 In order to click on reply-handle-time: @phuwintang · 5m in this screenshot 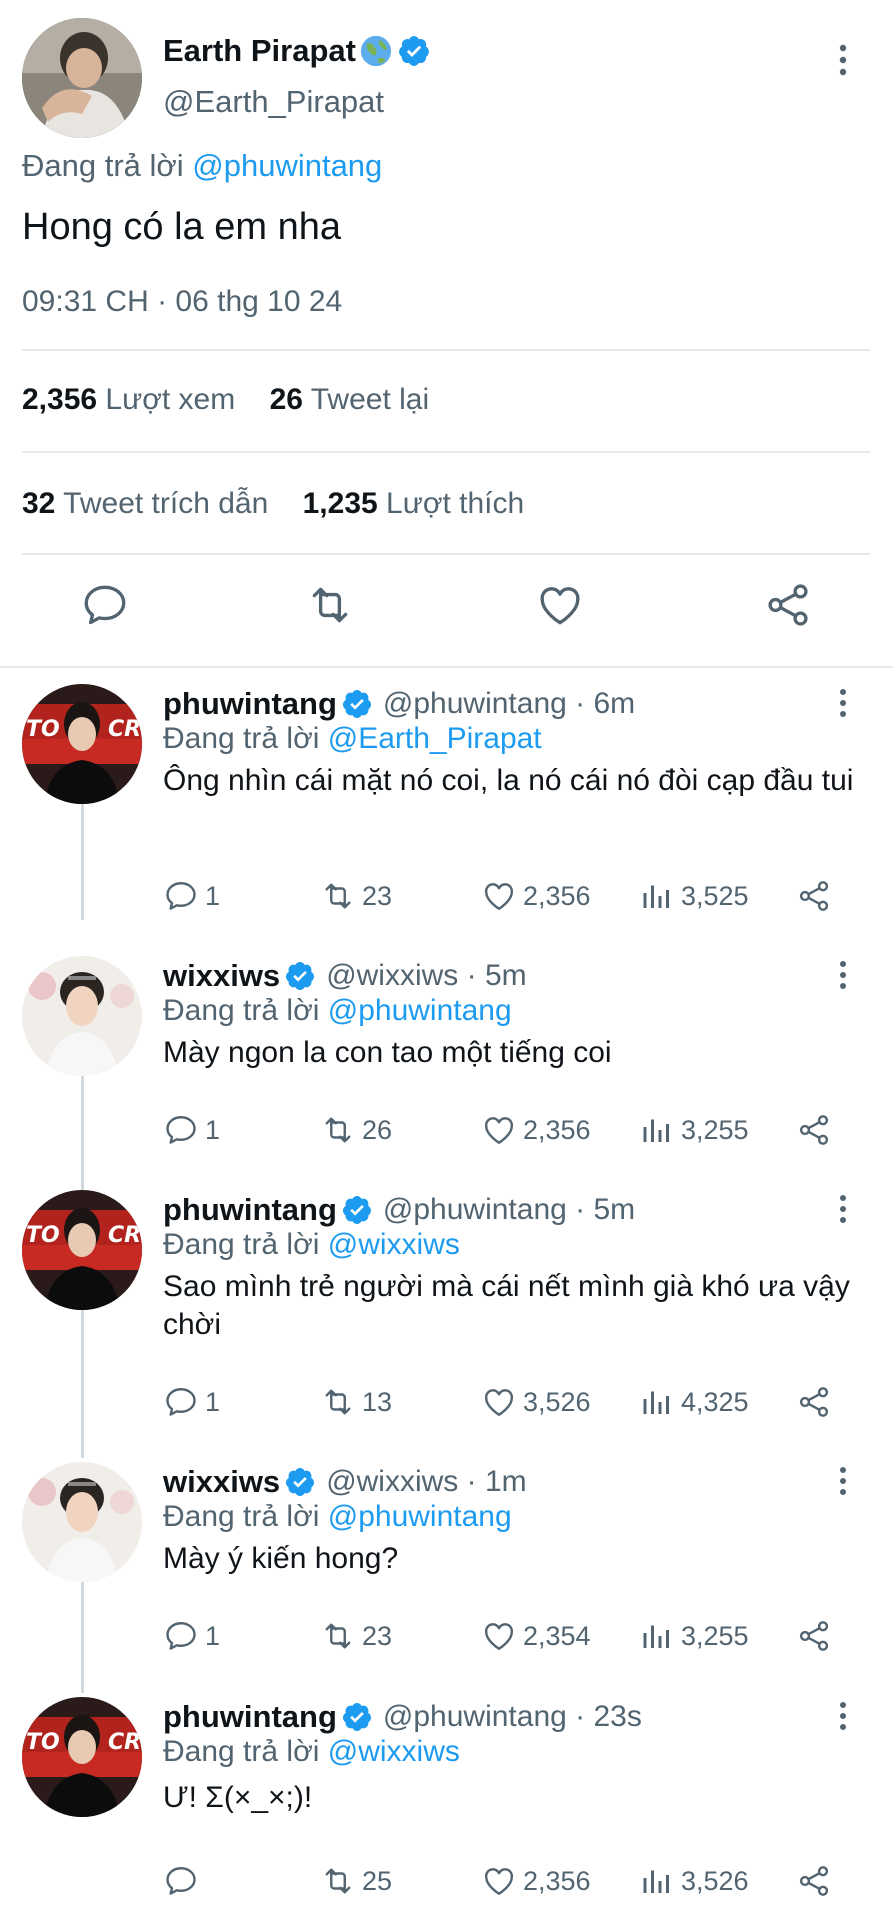, I will do `click(509, 1210)`.